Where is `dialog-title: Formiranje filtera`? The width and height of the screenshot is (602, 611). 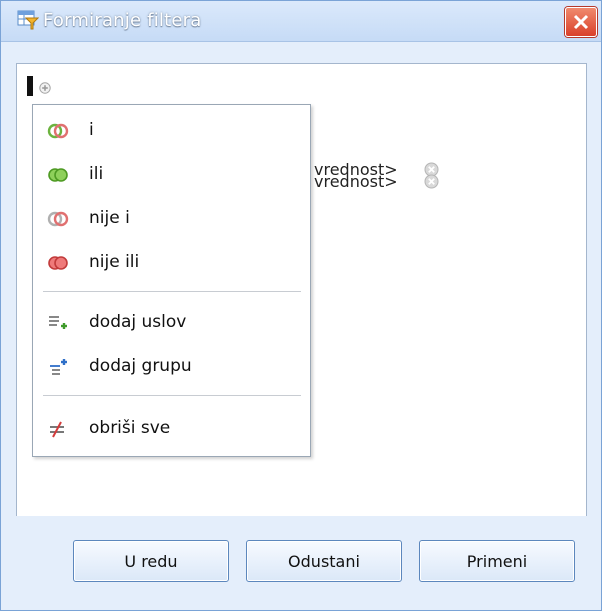
dialog-title: Formiranje filtera is located at coordinates (122, 20).